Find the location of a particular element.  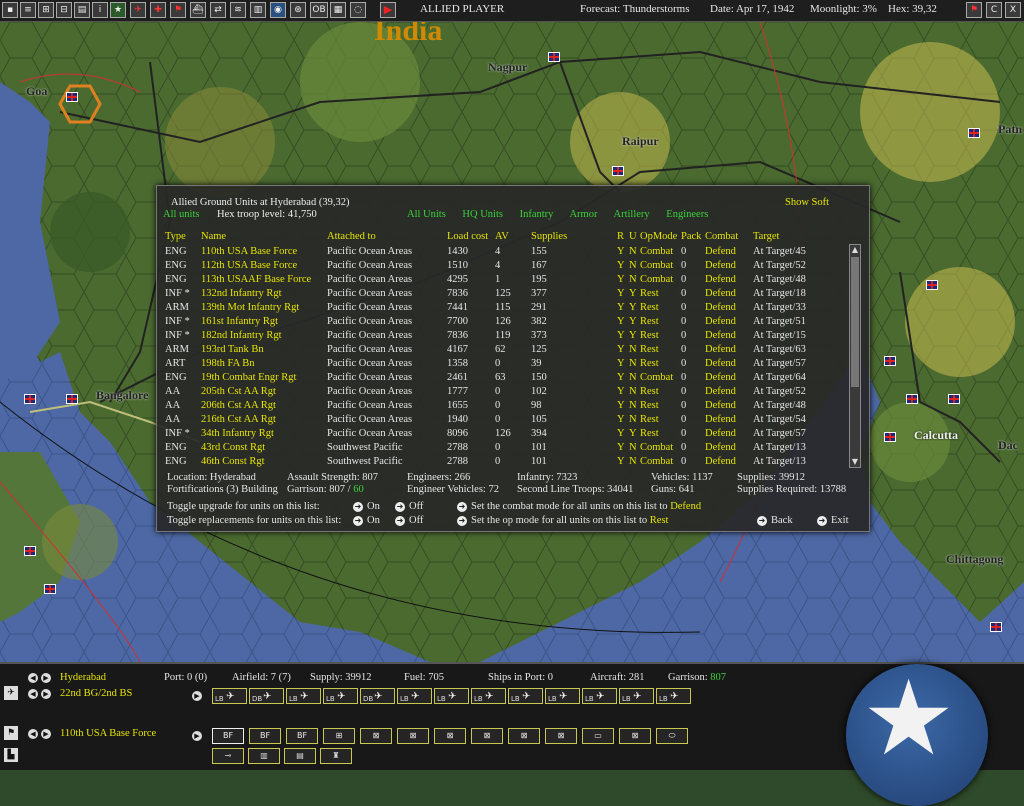

header-target: Target is located at coordinates (766, 236).